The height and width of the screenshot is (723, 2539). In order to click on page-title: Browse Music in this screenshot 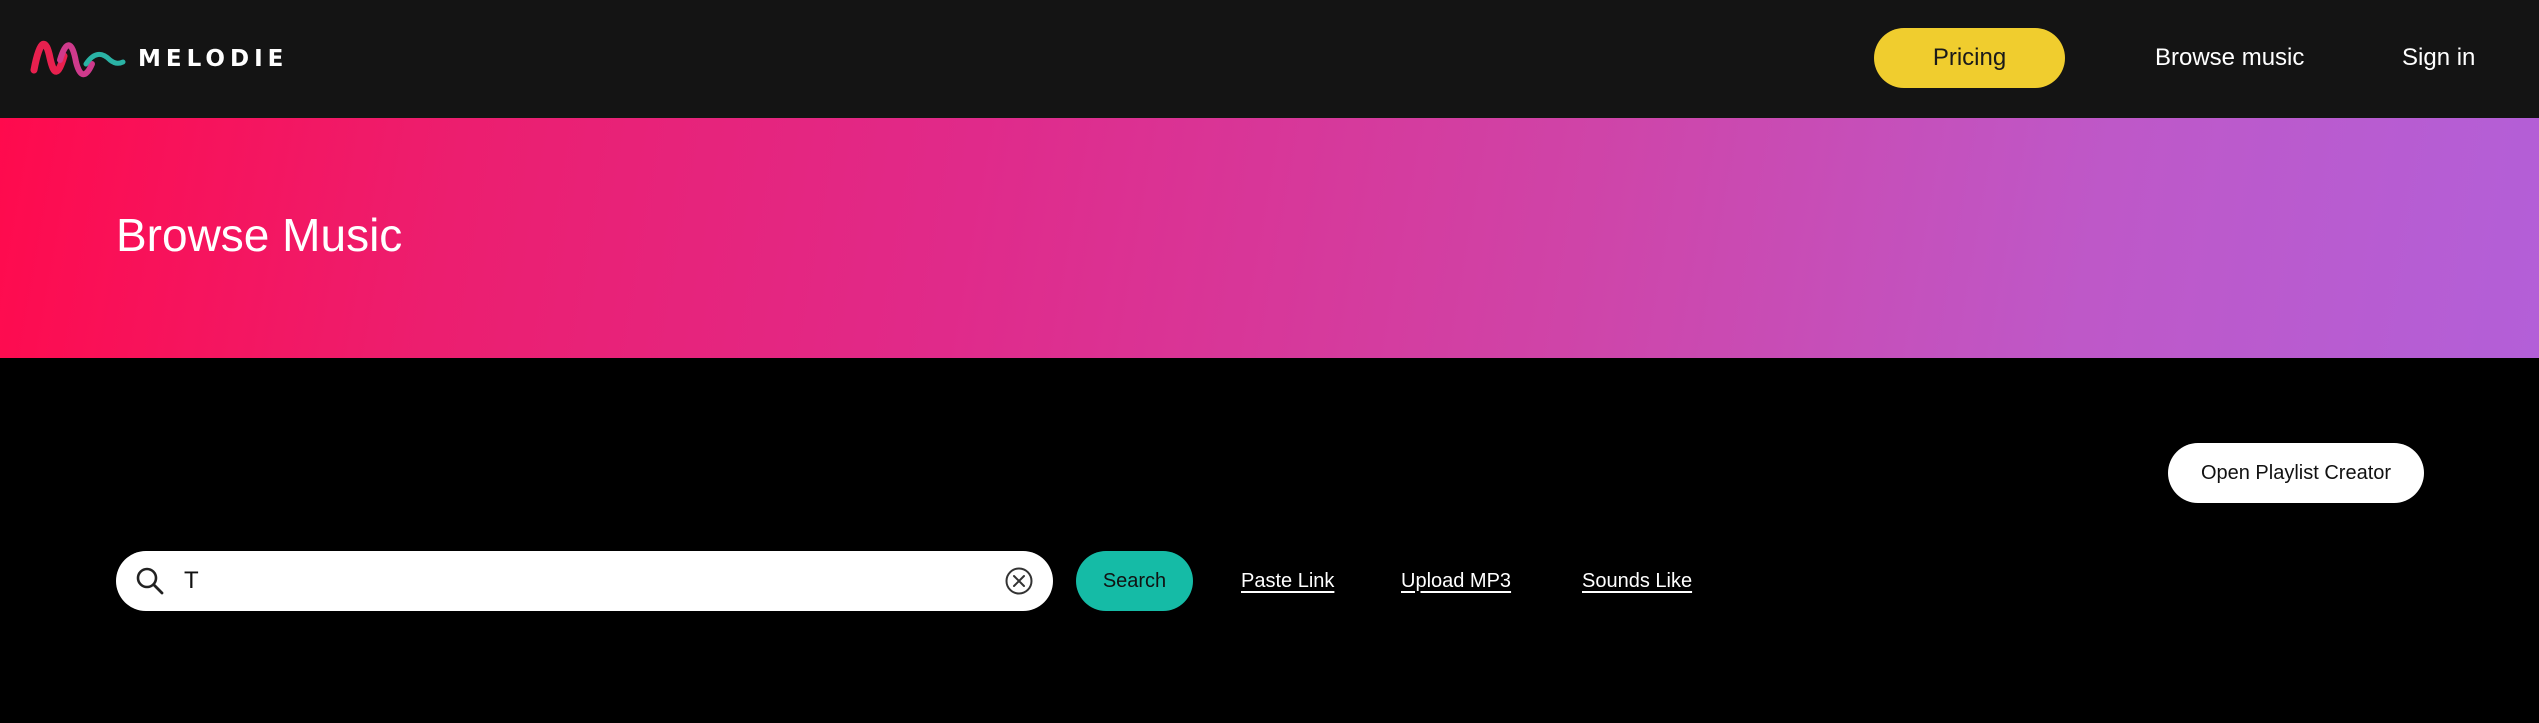, I will do `click(259, 235)`.